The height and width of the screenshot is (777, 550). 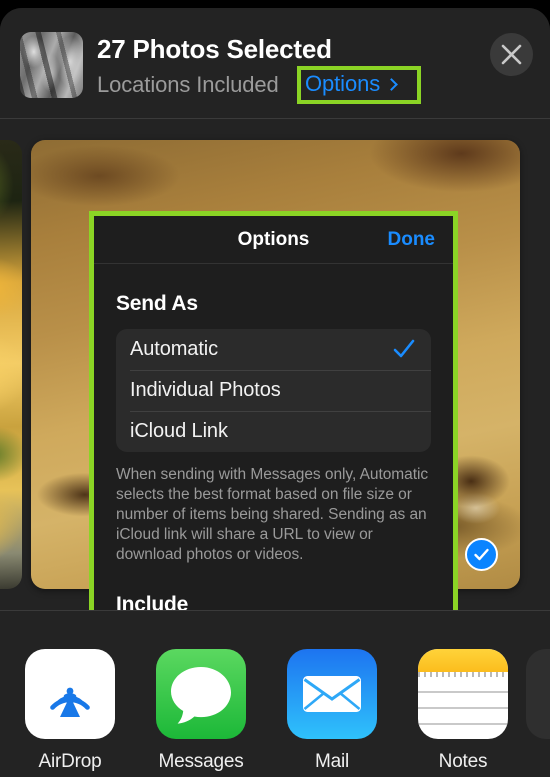 What do you see at coordinates (391, 84) in the screenshot?
I see `chevron-right-icon` at bounding box center [391, 84].